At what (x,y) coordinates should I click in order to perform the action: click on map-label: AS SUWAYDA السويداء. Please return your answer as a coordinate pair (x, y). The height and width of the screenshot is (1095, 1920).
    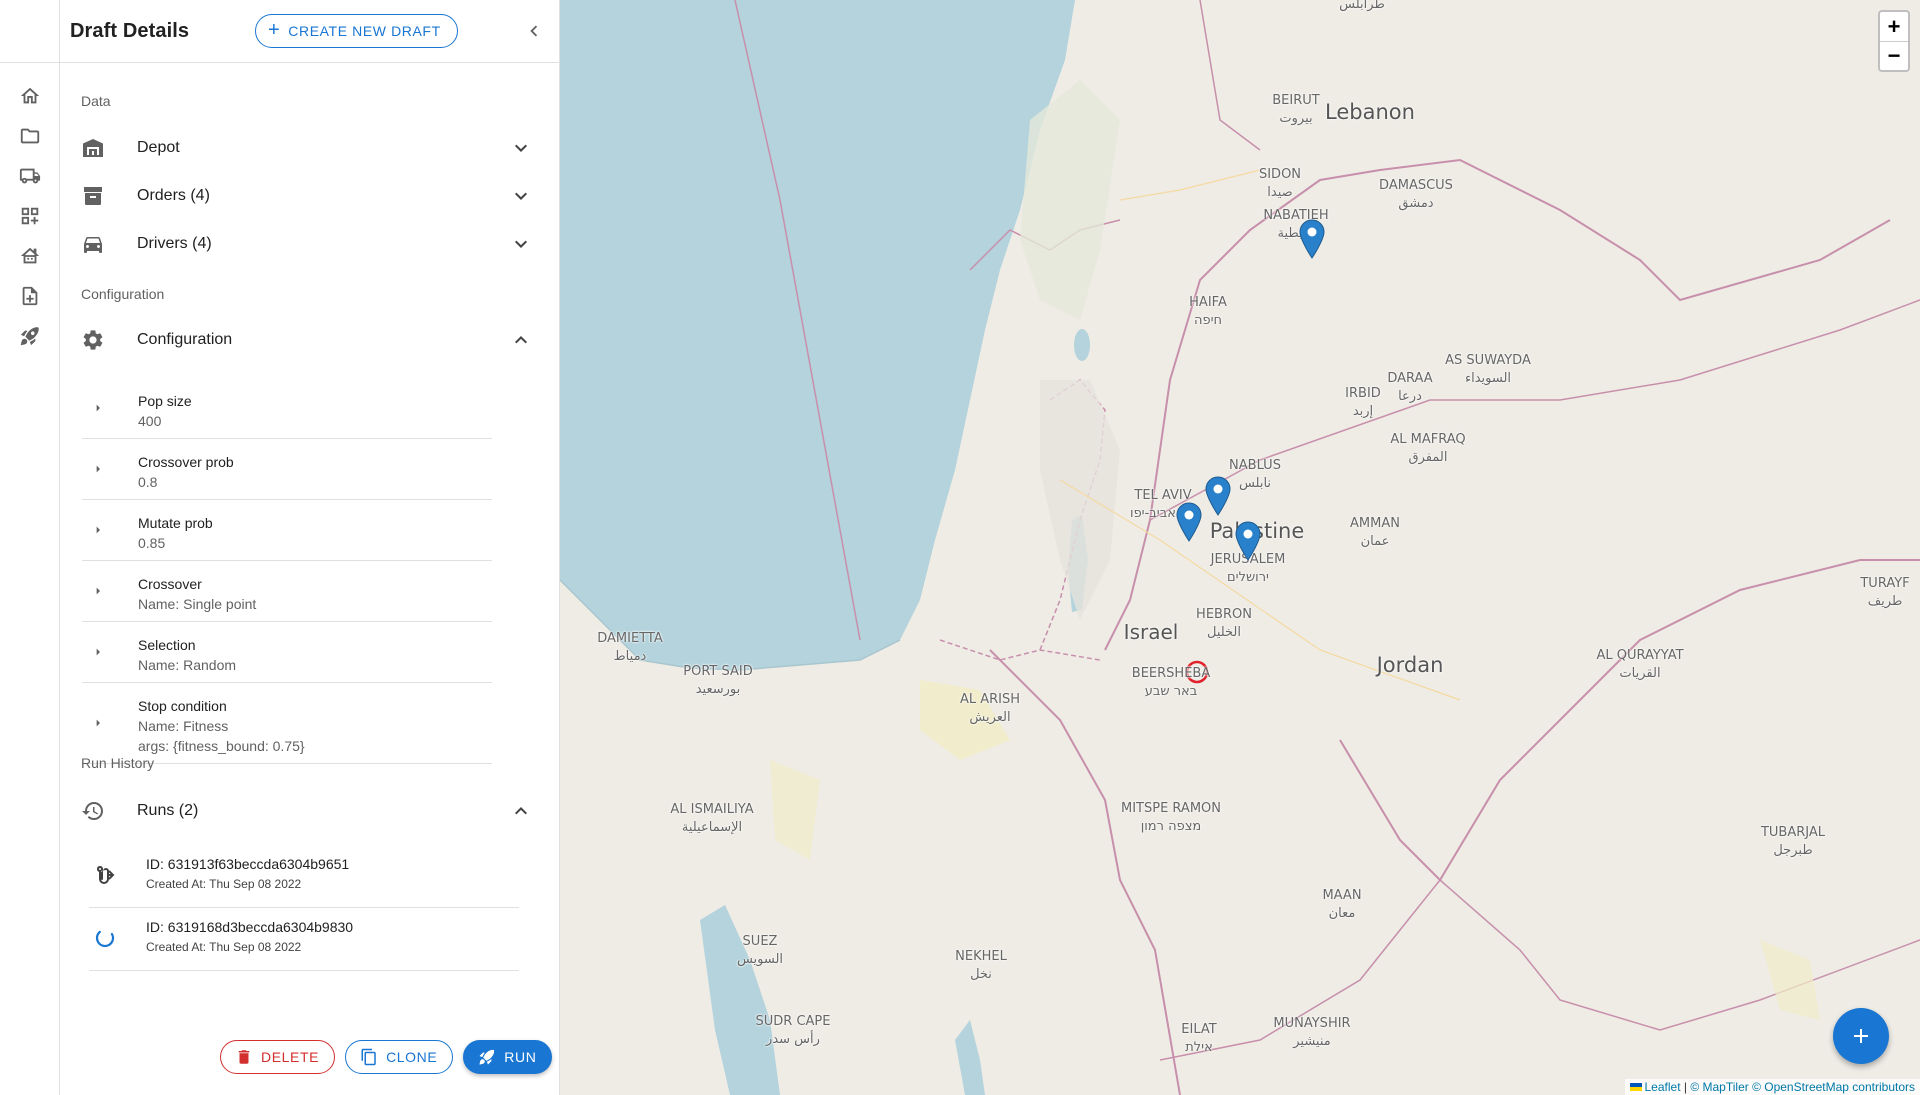
    Looking at the image, I should click on (1488, 369).